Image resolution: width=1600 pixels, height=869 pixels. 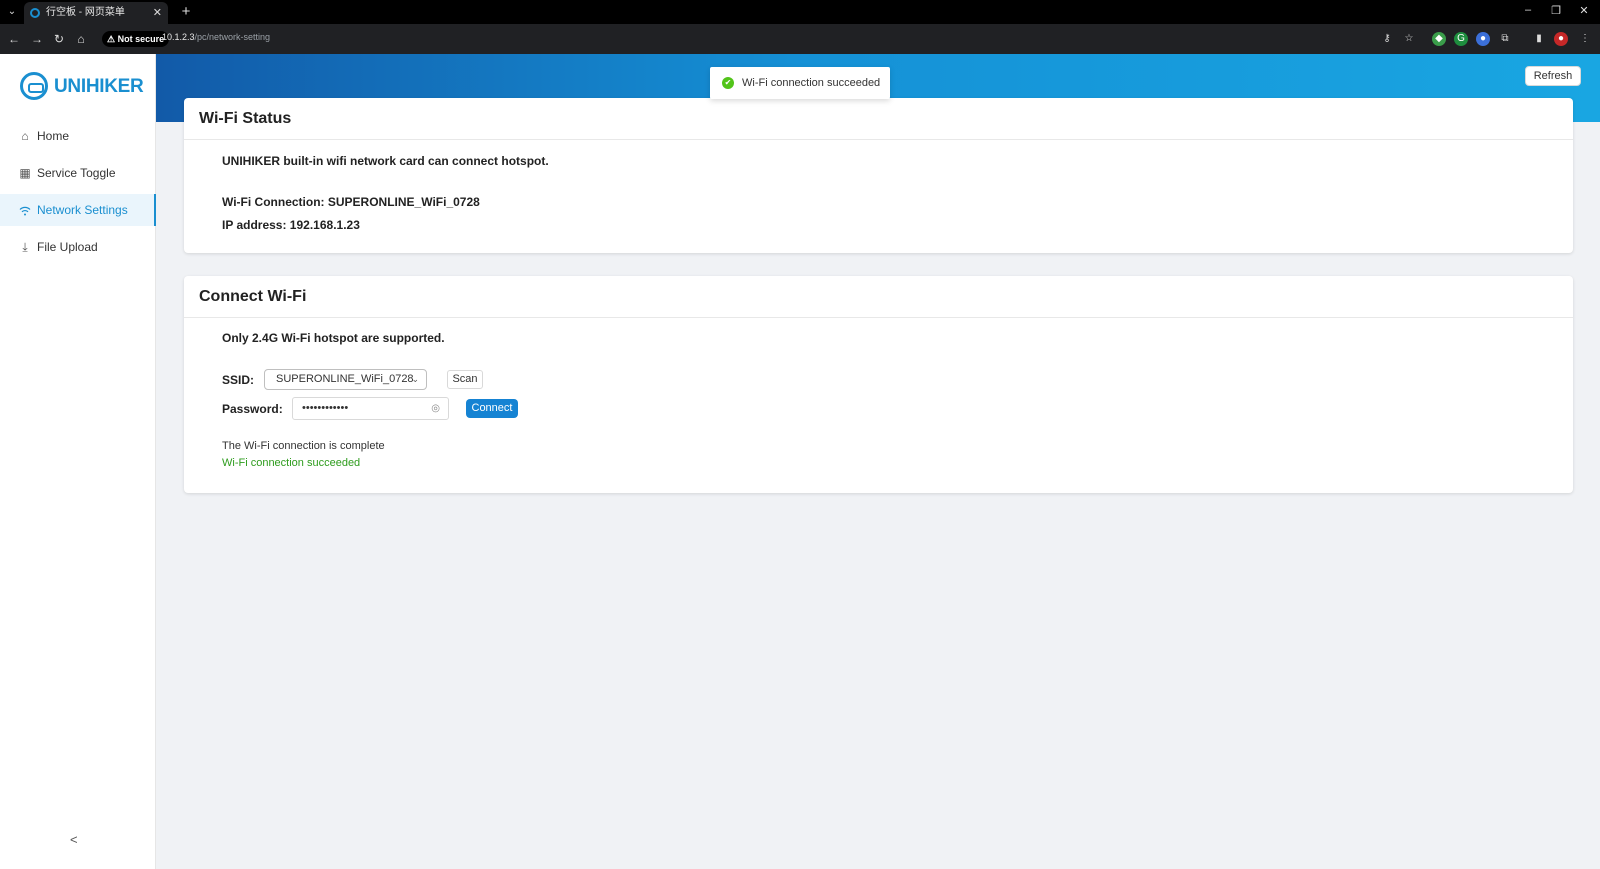 What do you see at coordinates (186, 12) in the screenshot?
I see `new-tab-button: +` at bounding box center [186, 12].